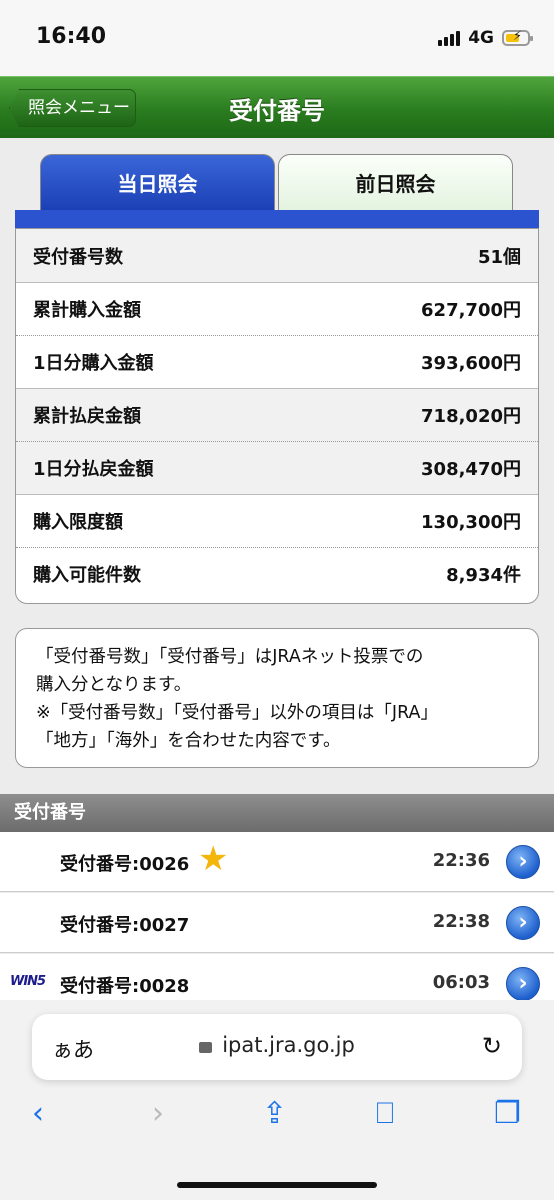  I want to click on row-label: 累計購入金額, so click(87, 310).